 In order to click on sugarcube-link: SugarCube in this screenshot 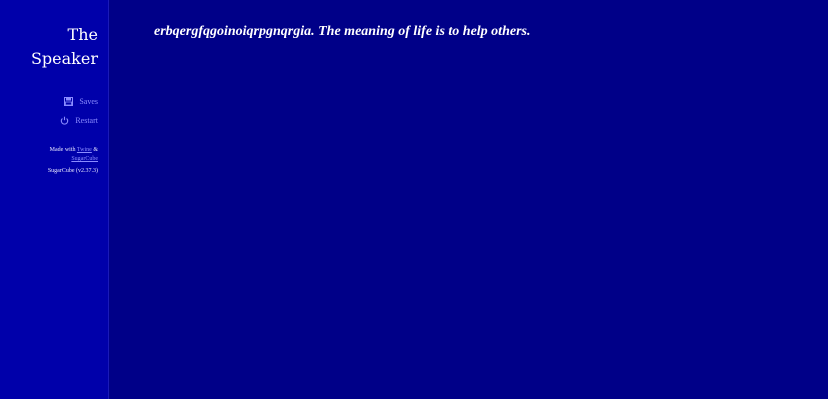, I will do `click(84, 159)`.